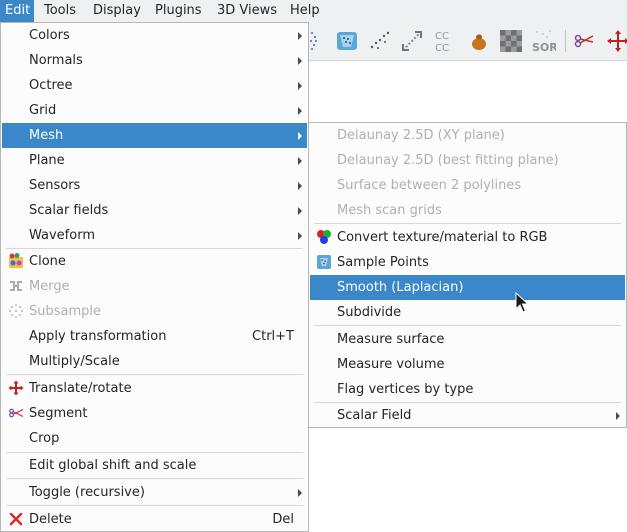 This screenshot has height=532, width=627. I want to click on menu-item-sample-points: Sample Points, so click(467, 262).